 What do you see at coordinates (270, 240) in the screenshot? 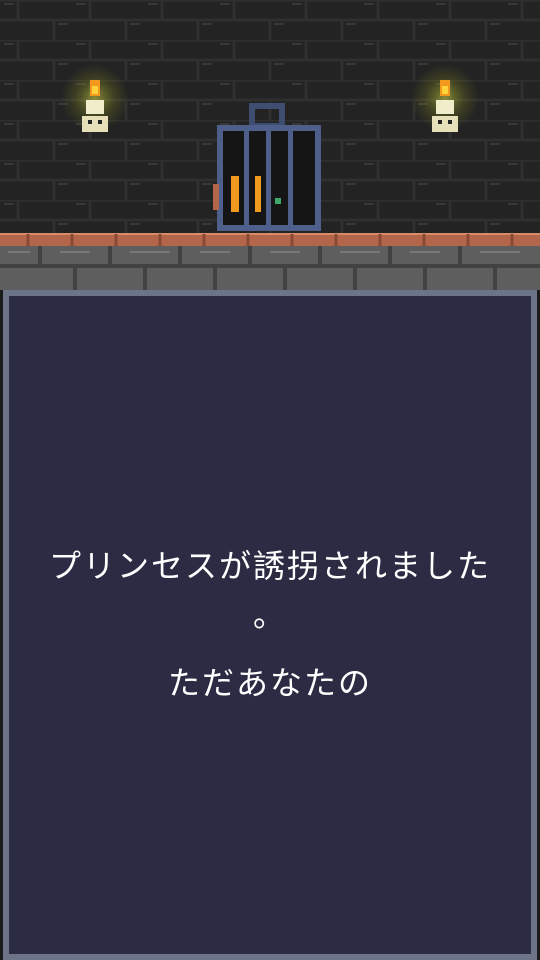
I see `ledge` at bounding box center [270, 240].